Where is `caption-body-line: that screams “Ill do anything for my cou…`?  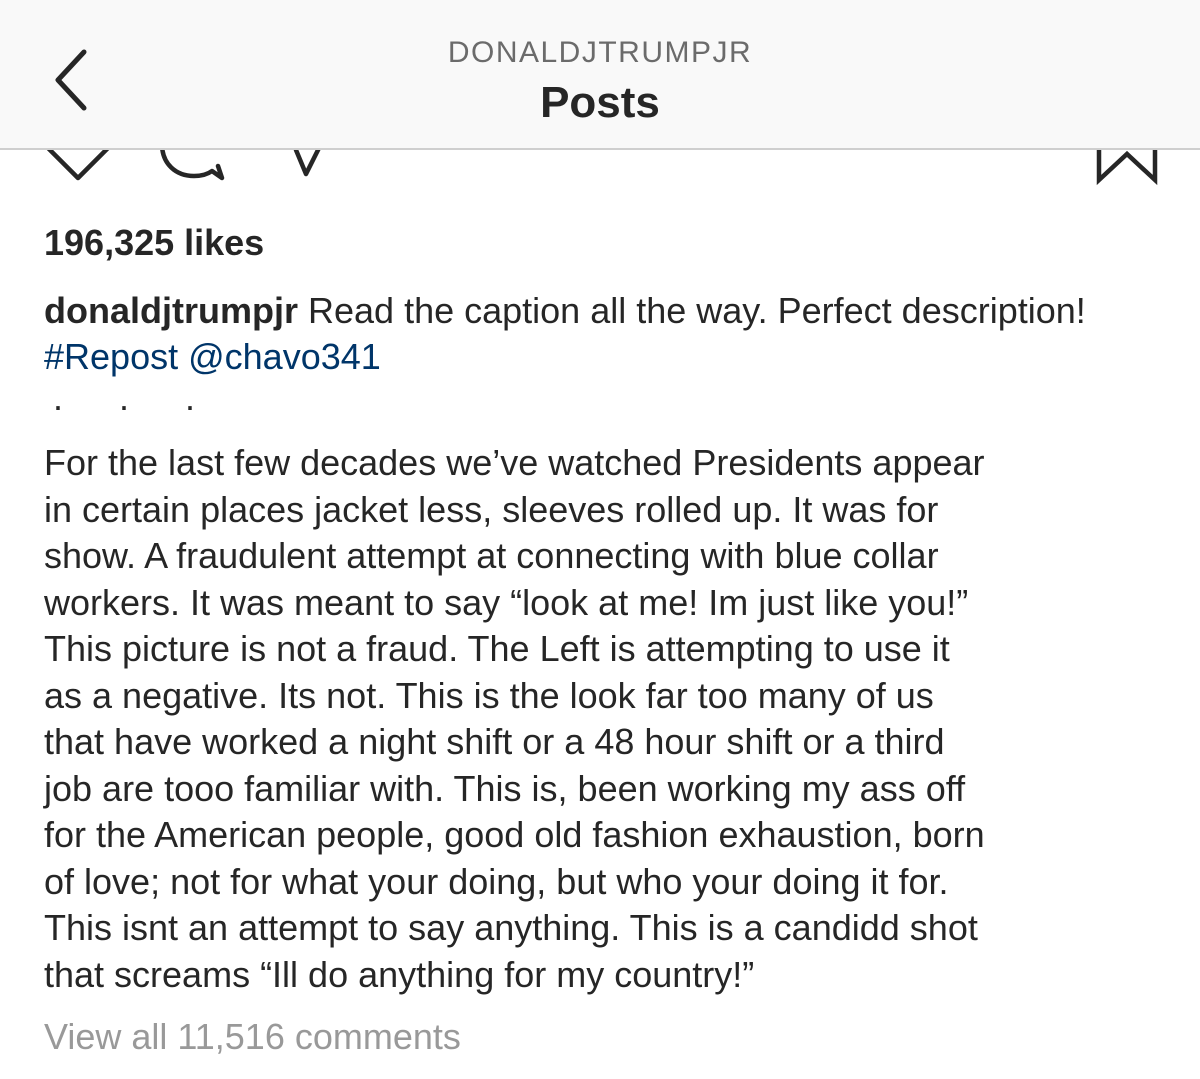 caption-body-line: that screams “Ill do anything for my cou… is located at coordinates (399, 974).